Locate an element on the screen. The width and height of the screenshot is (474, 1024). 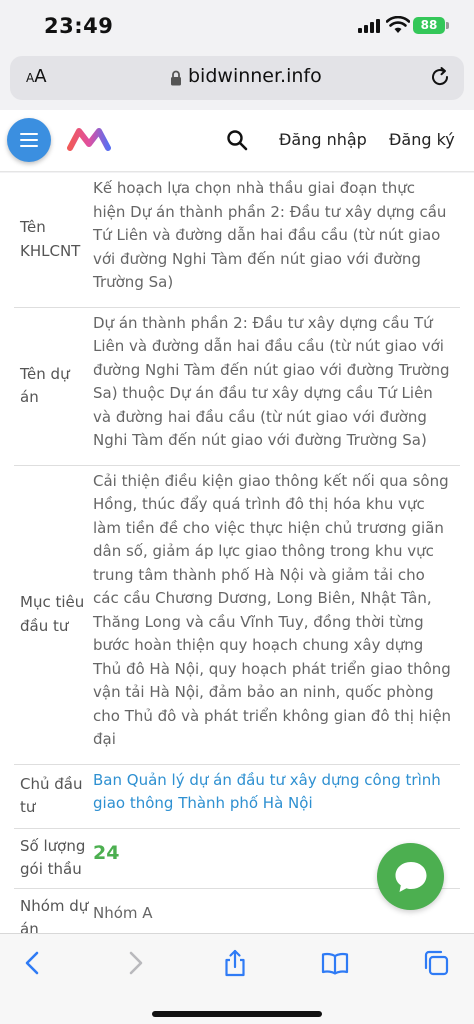
search-icon is located at coordinates (237, 140).